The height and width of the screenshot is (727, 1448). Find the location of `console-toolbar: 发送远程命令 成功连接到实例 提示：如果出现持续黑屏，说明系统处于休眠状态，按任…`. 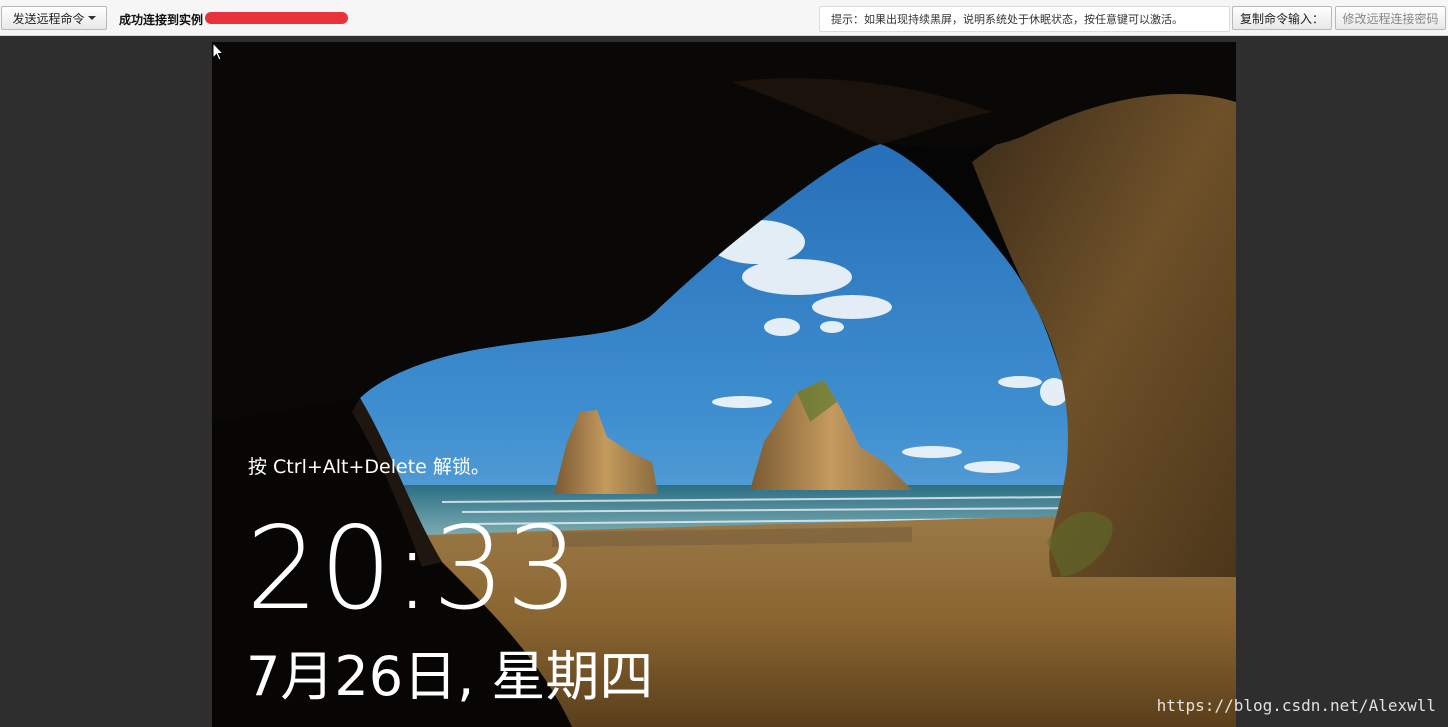

console-toolbar: 发送远程命令 成功连接到实例 提示：如果出现持续黑屏，说明系统处于休眠状态，按任… is located at coordinates (724, 18).